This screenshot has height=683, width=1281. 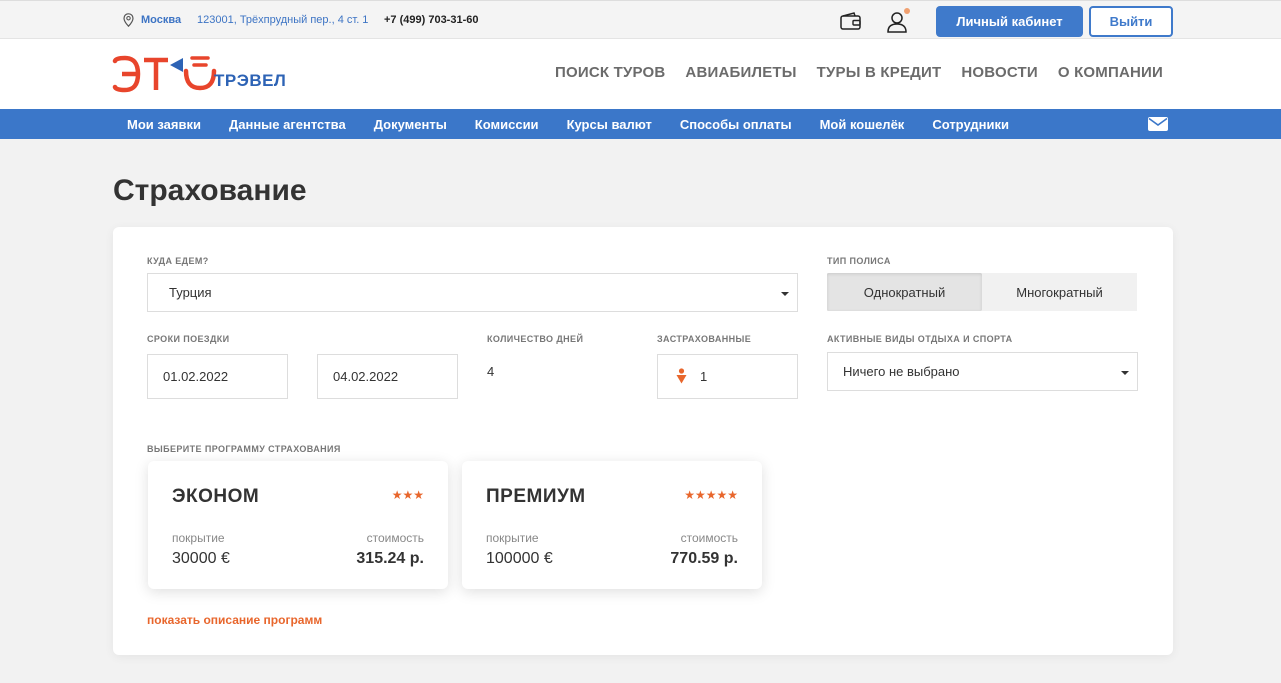 I want to click on nav-tour-search: ПОИСК ТУРОВ, so click(x=610, y=72).